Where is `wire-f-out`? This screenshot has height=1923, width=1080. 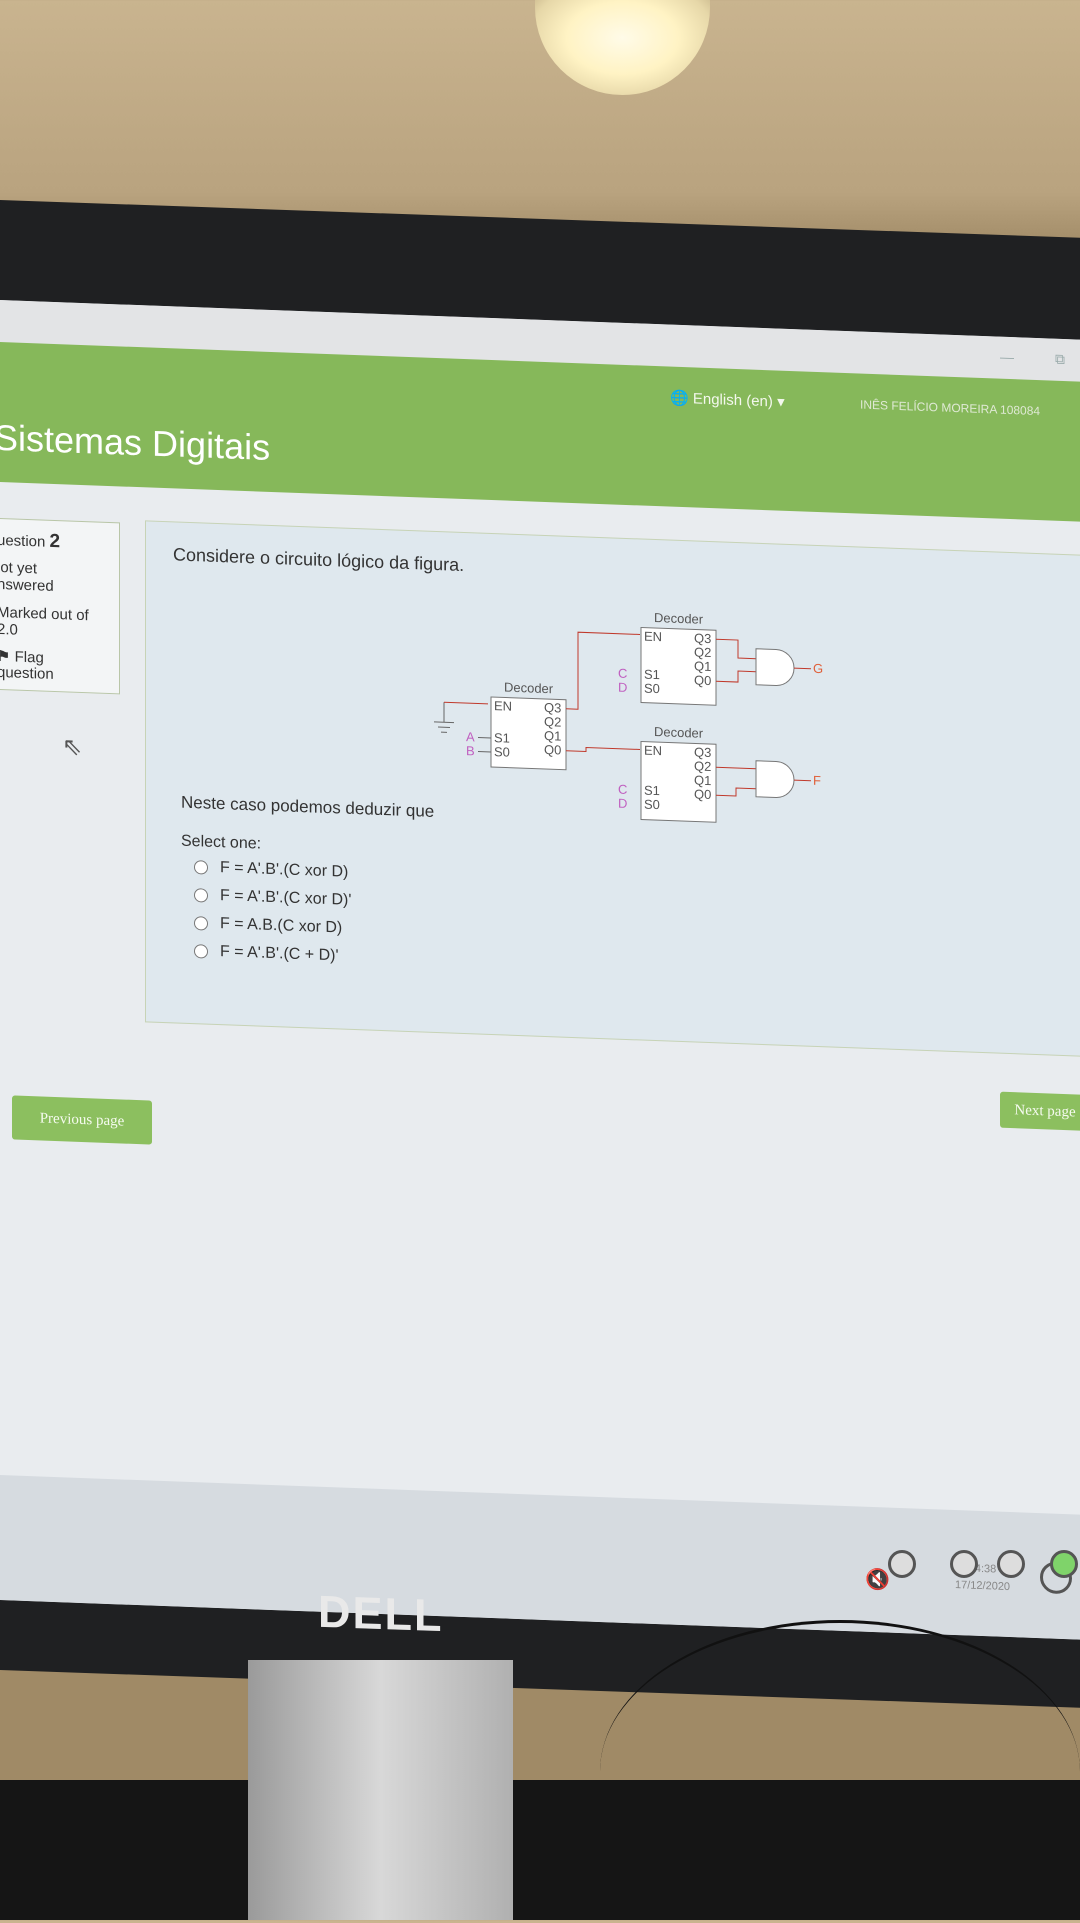
wire-f-out is located at coordinates (802, 780).